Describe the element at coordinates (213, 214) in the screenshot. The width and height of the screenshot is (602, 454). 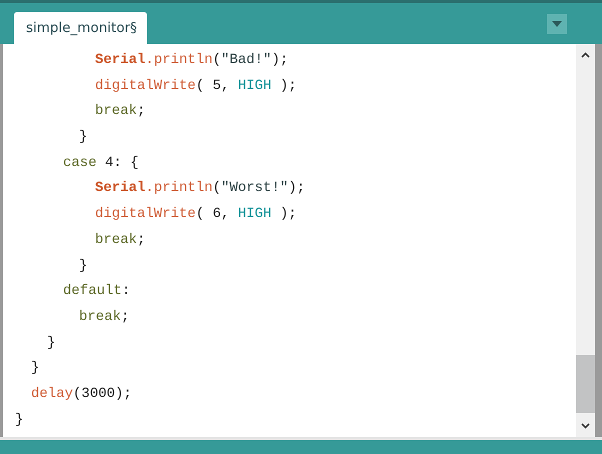
I see `code-token: ( 6,` at that location.